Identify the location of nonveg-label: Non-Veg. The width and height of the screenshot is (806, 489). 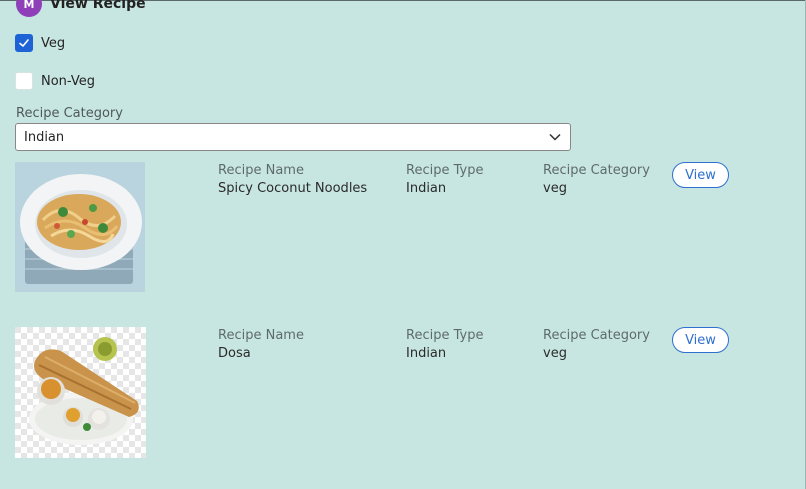
(68, 81).